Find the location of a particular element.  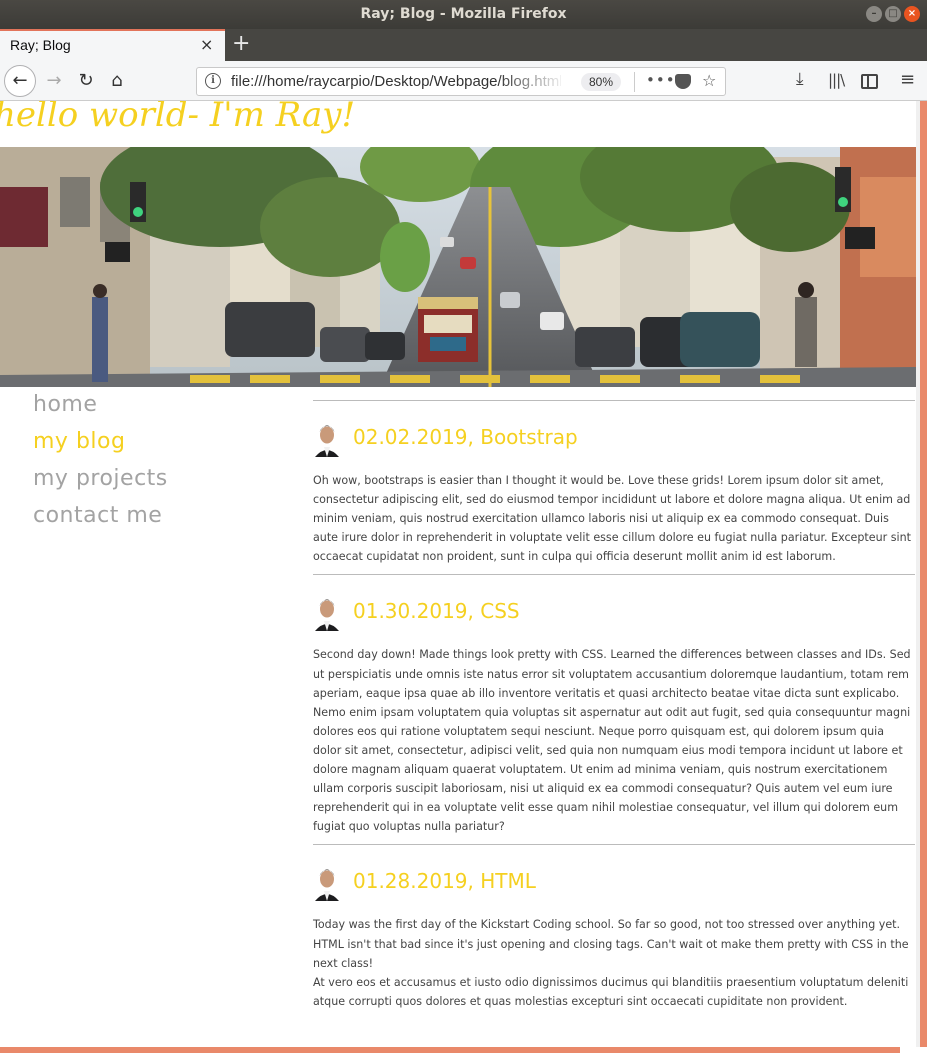

scrollbar-thumb is located at coordinates (923, 574).